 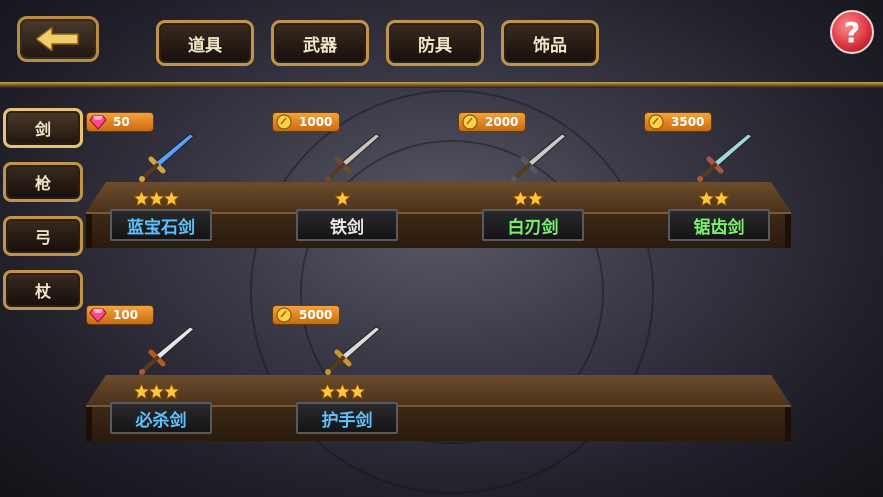 What do you see at coordinates (377, 43) in the screenshot?
I see `top-tab-bar: 道具 武器 防具 饰品` at bounding box center [377, 43].